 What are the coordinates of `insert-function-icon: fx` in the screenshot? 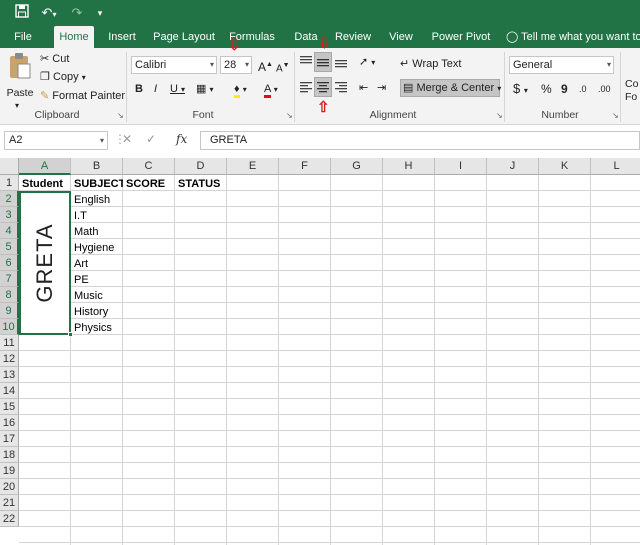 It's located at (181, 139).